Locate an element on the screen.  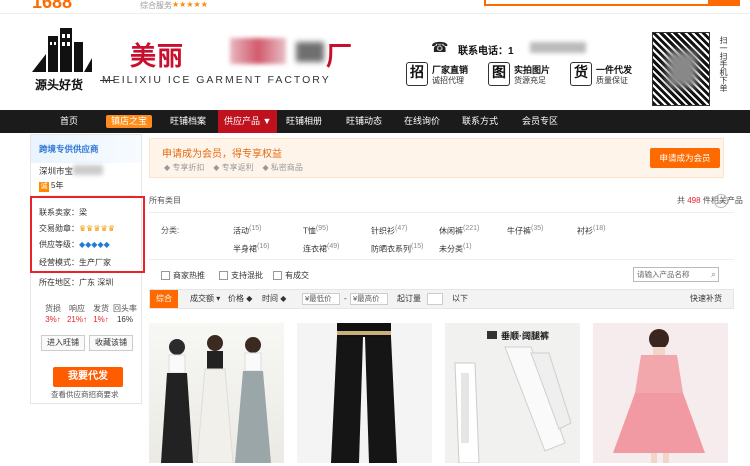
below-label: 以下 is located at coordinates (460, 298).